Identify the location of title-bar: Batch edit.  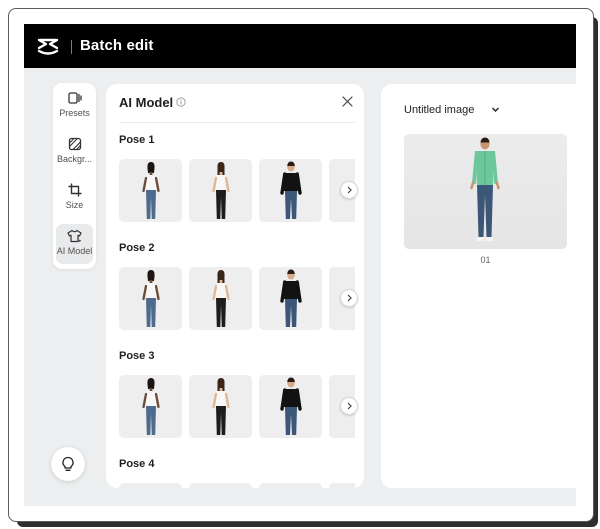
(300, 46).